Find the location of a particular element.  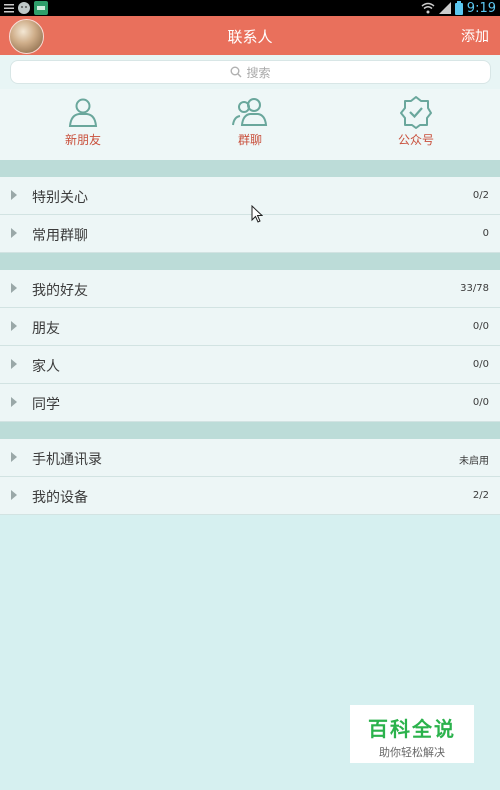

group-label: 同学 is located at coordinates (46, 405).